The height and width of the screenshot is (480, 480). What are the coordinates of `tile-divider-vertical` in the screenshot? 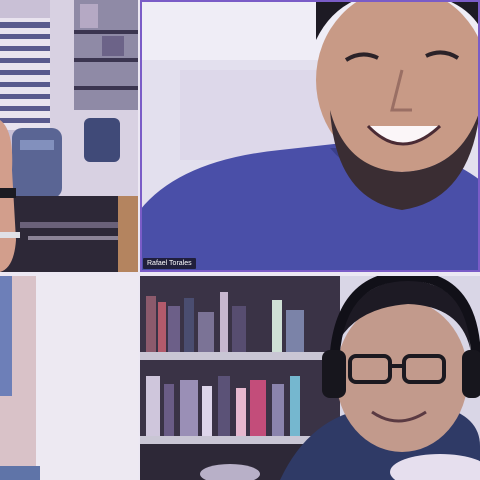 It's located at (139, 240).